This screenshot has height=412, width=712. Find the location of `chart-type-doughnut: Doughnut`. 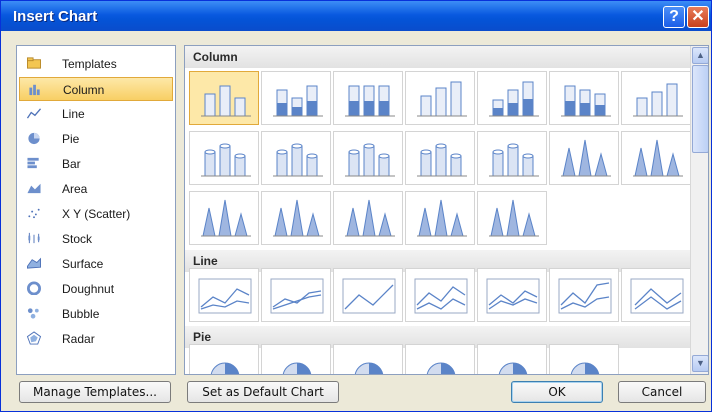

chart-type-doughnut: Doughnut is located at coordinates (96, 289).